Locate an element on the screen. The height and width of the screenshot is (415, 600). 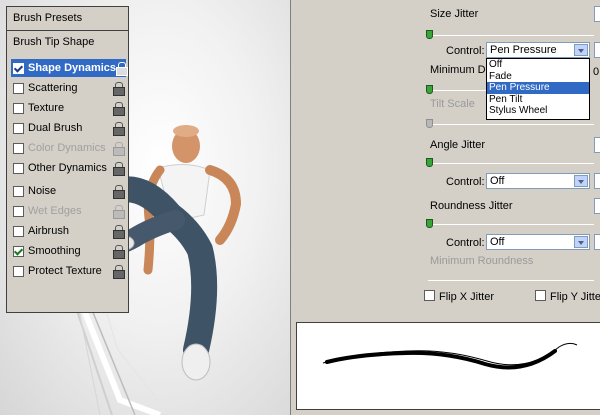
sidebar-item-scattering: Scattering is located at coordinates (68, 88).